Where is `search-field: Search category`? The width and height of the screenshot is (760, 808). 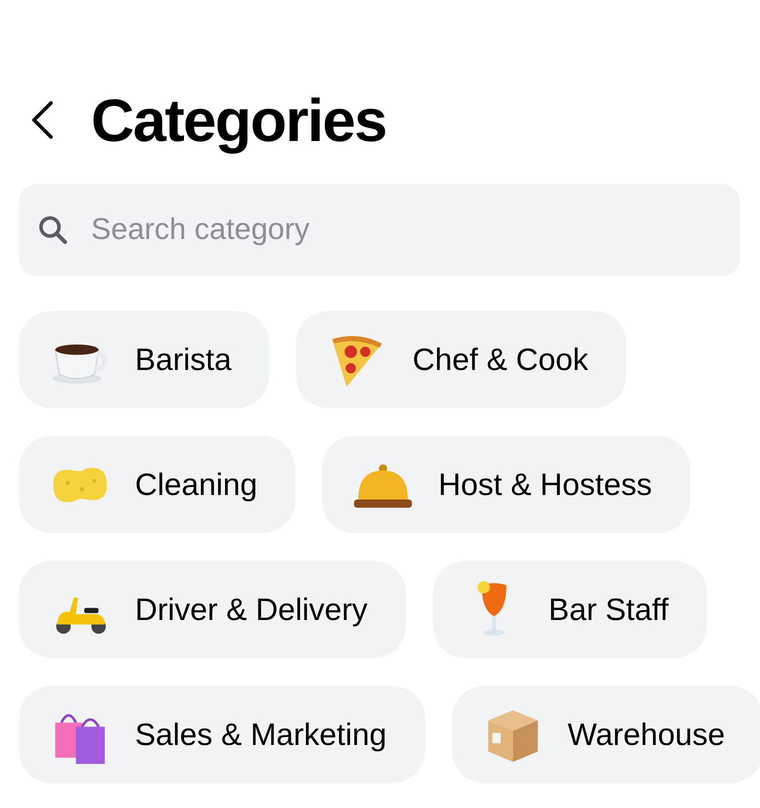 search-field: Search category is located at coordinates (379, 230).